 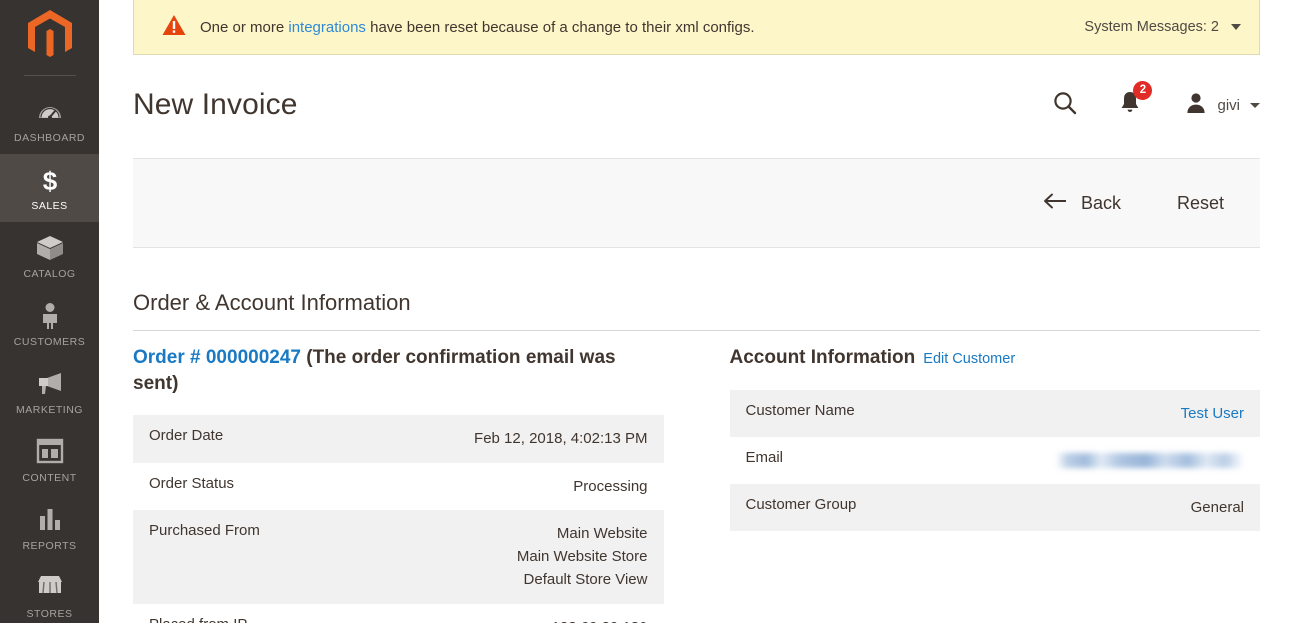 What do you see at coordinates (217, 357) in the screenshot?
I see `order-number-link: Order # 000000247` at bounding box center [217, 357].